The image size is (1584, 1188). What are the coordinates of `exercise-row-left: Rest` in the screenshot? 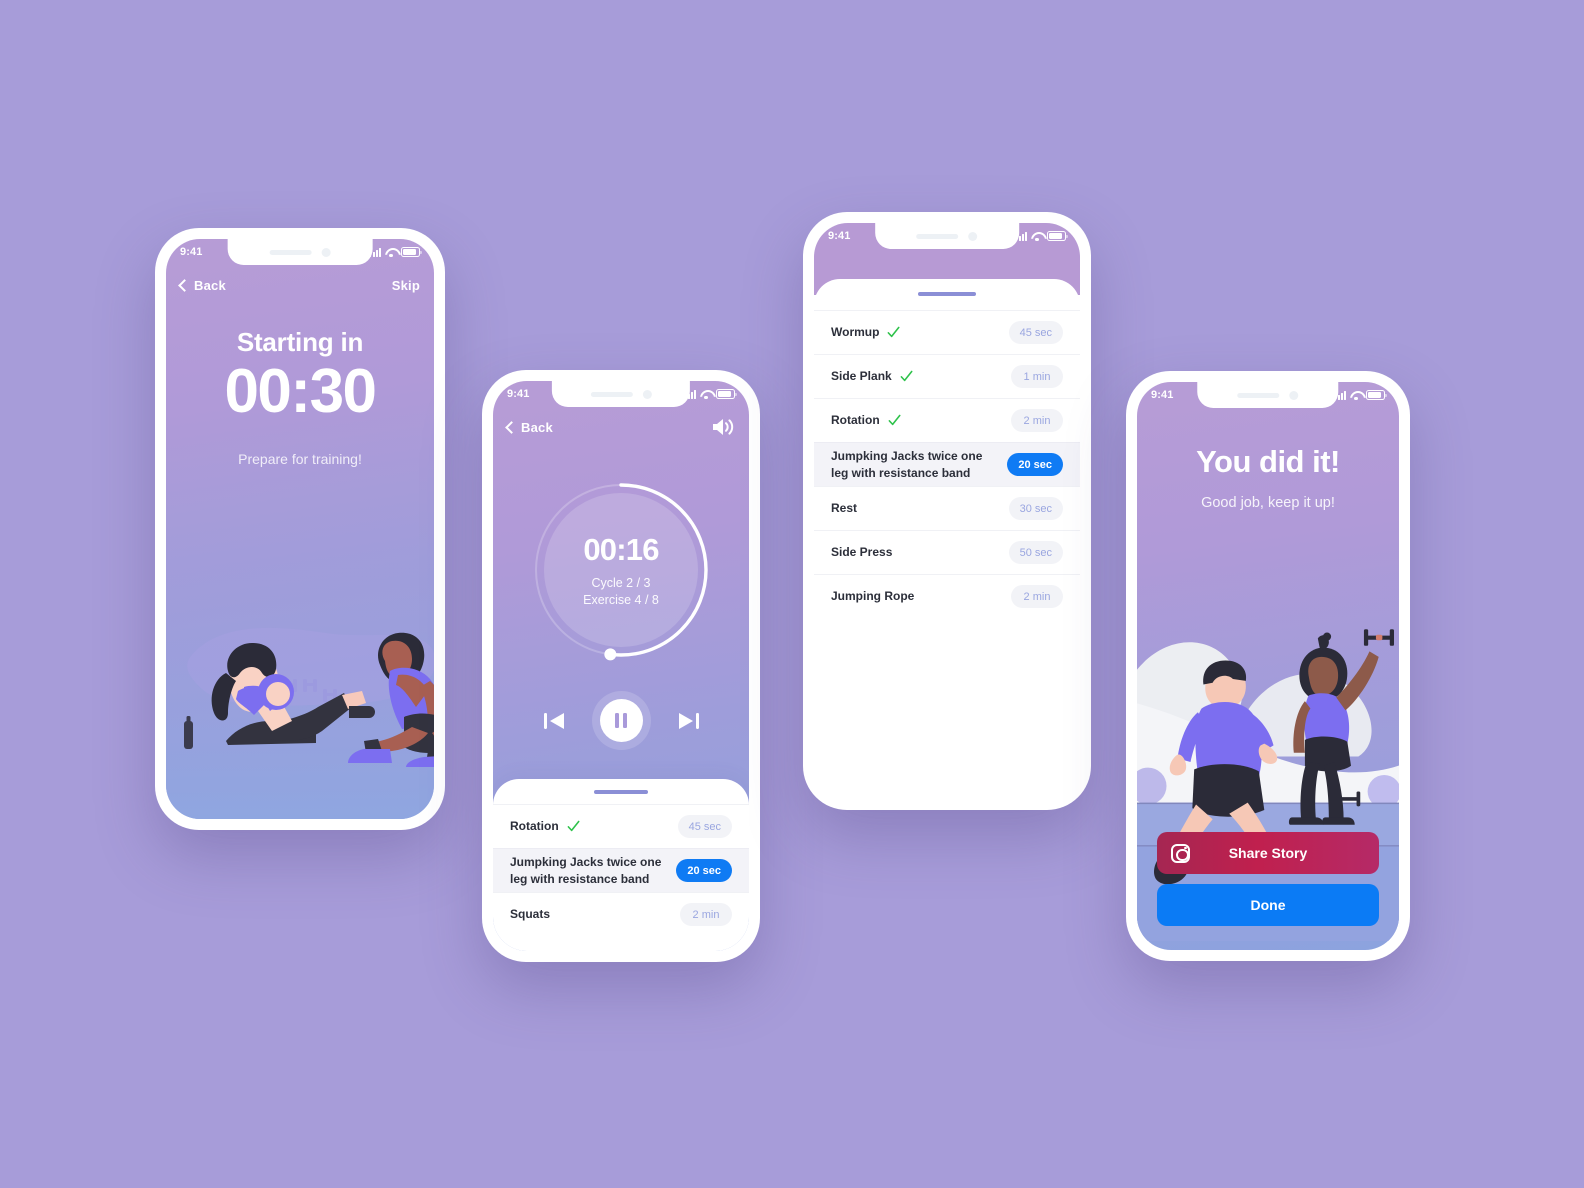 It's located at (844, 508).